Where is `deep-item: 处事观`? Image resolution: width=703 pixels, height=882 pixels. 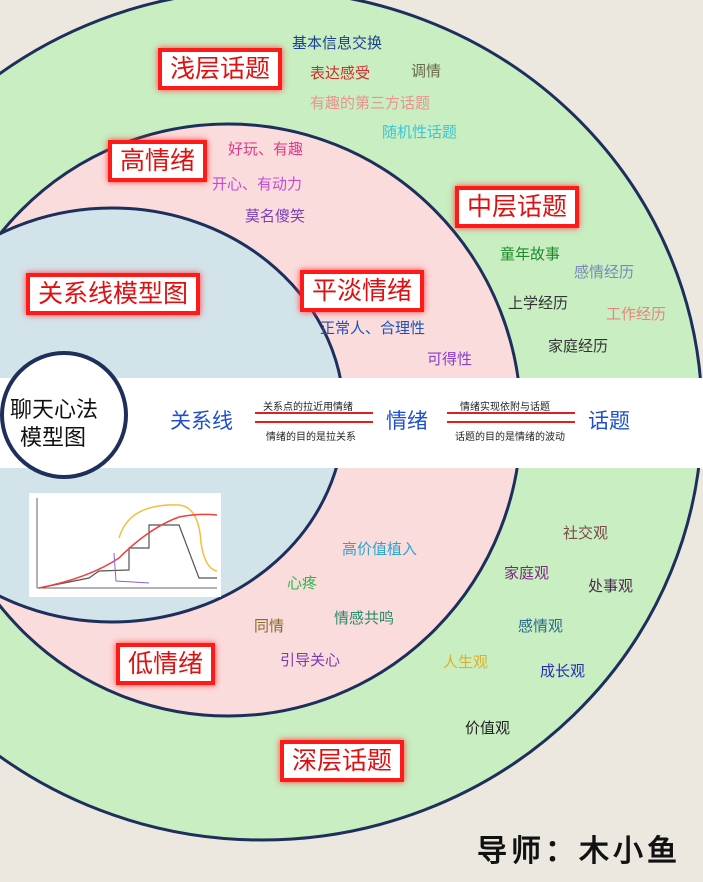 deep-item: 处事观 is located at coordinates (611, 586).